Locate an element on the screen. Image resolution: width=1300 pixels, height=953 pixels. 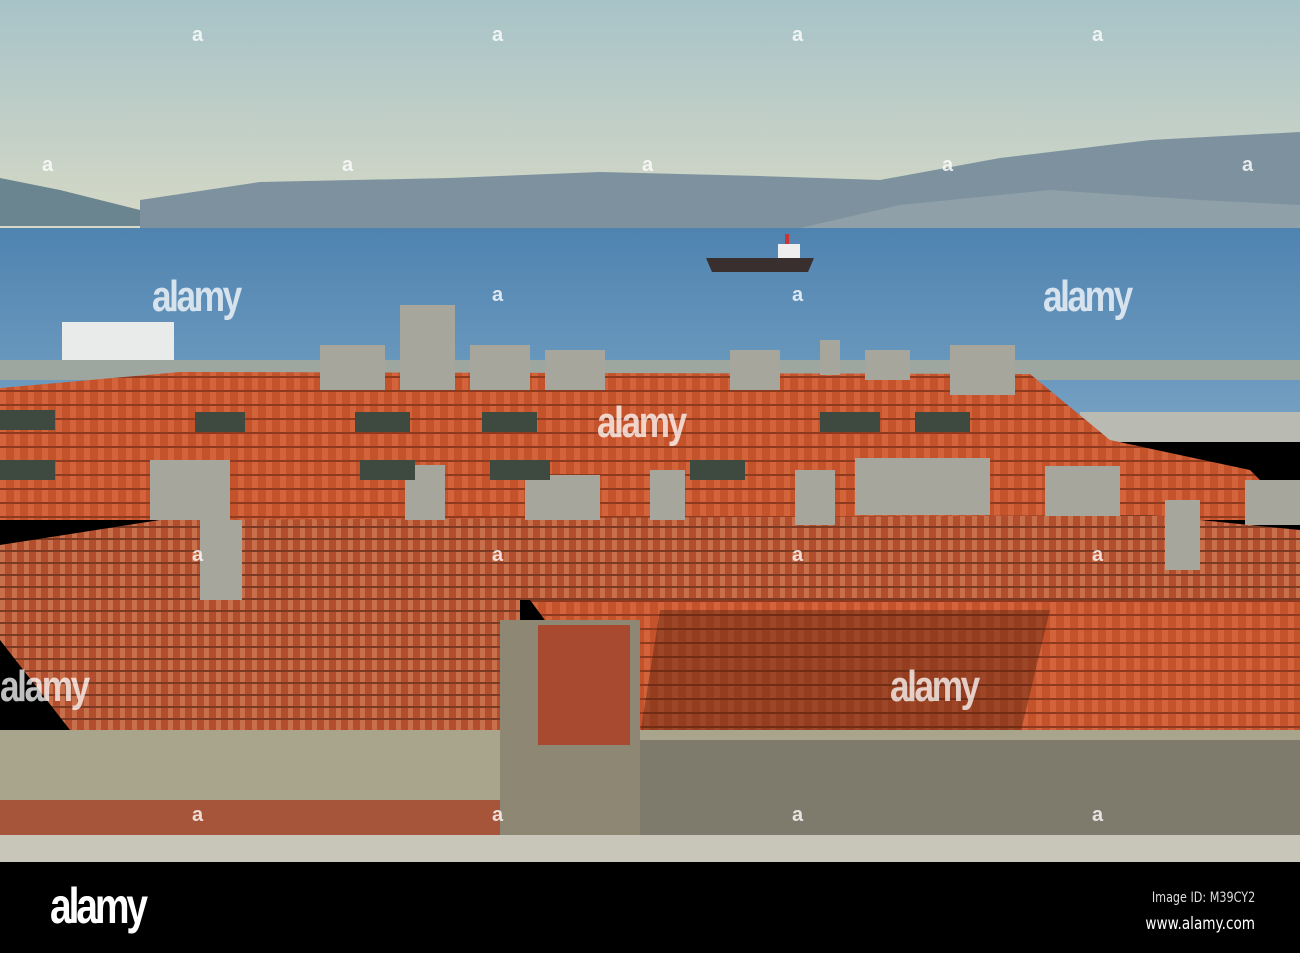
foreground-wall is located at coordinates (650, 848).